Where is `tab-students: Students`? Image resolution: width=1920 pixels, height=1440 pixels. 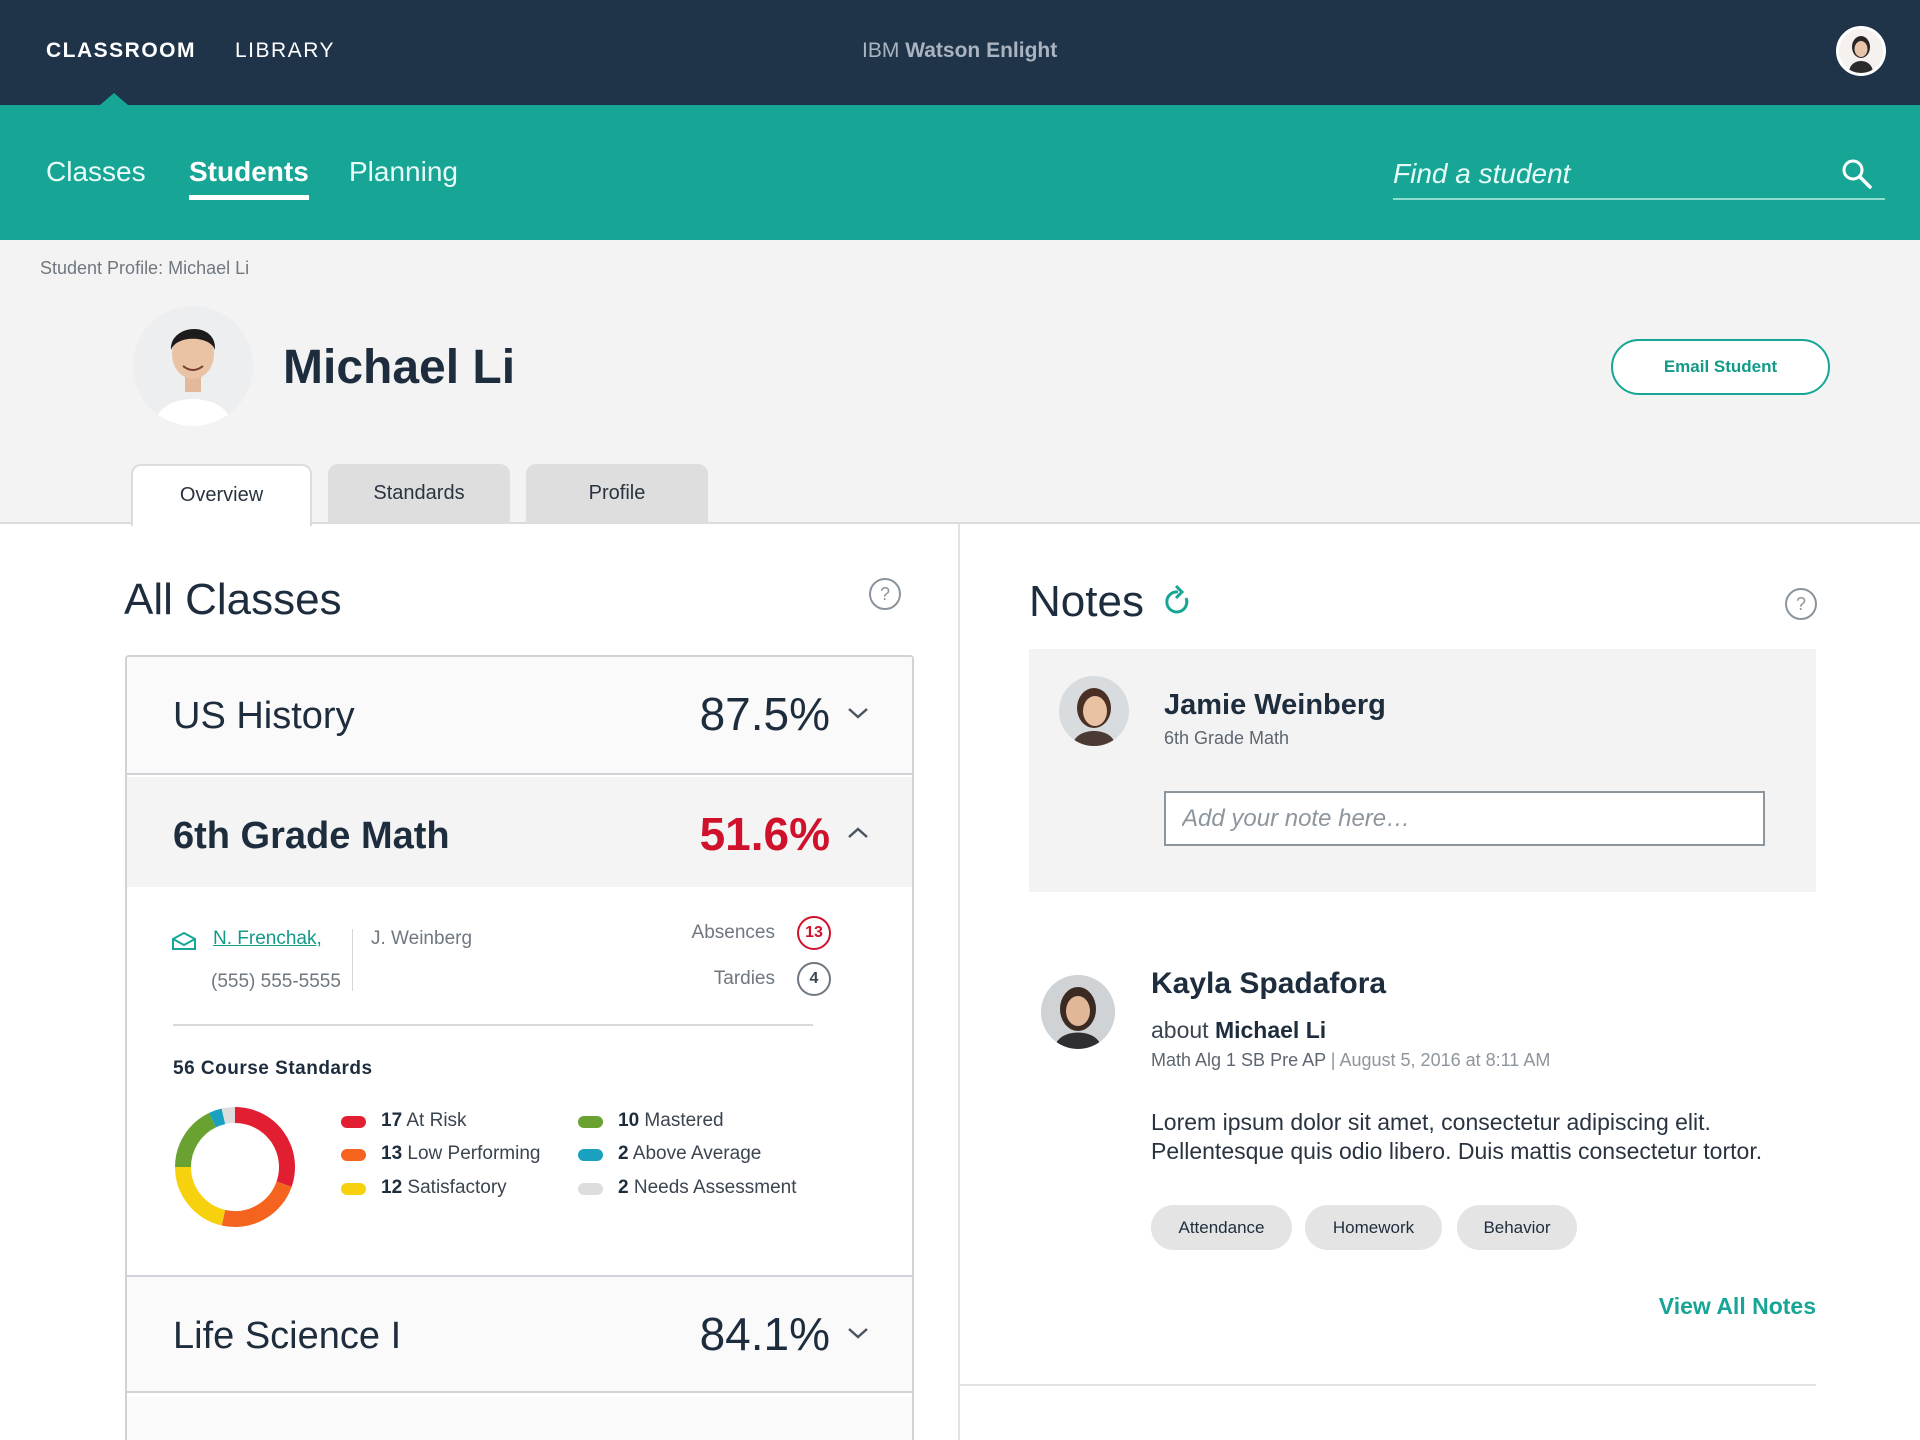
tab-students: Students is located at coordinates (249, 178).